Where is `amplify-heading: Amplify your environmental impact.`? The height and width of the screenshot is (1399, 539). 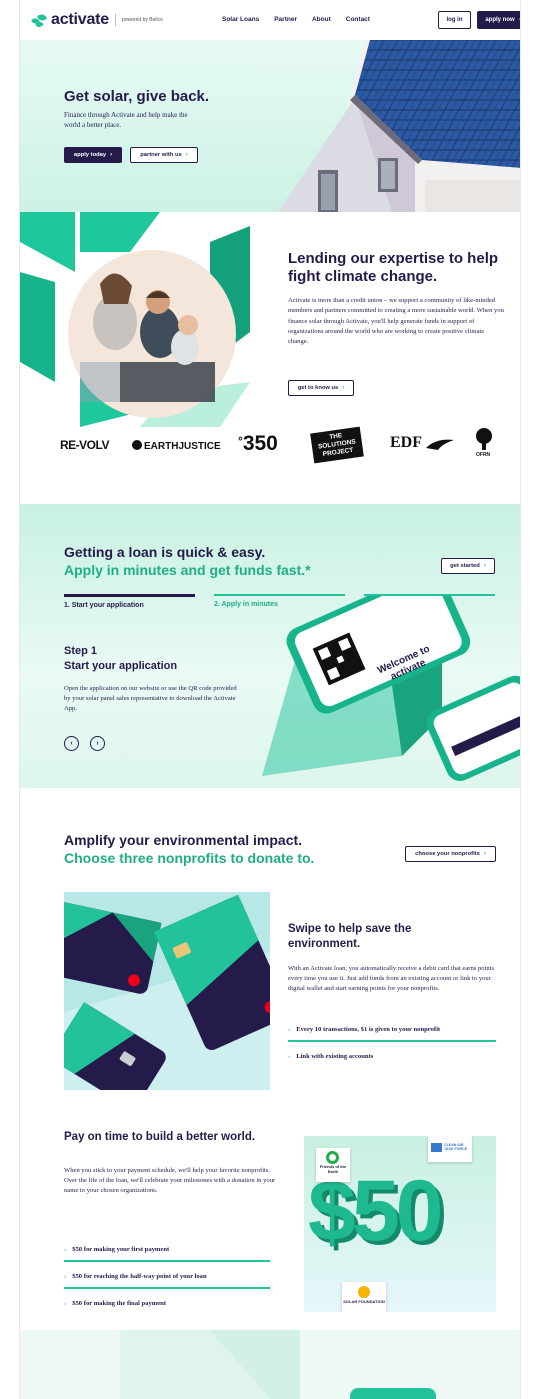 amplify-heading: Amplify your environmental impact. is located at coordinates (183, 840).